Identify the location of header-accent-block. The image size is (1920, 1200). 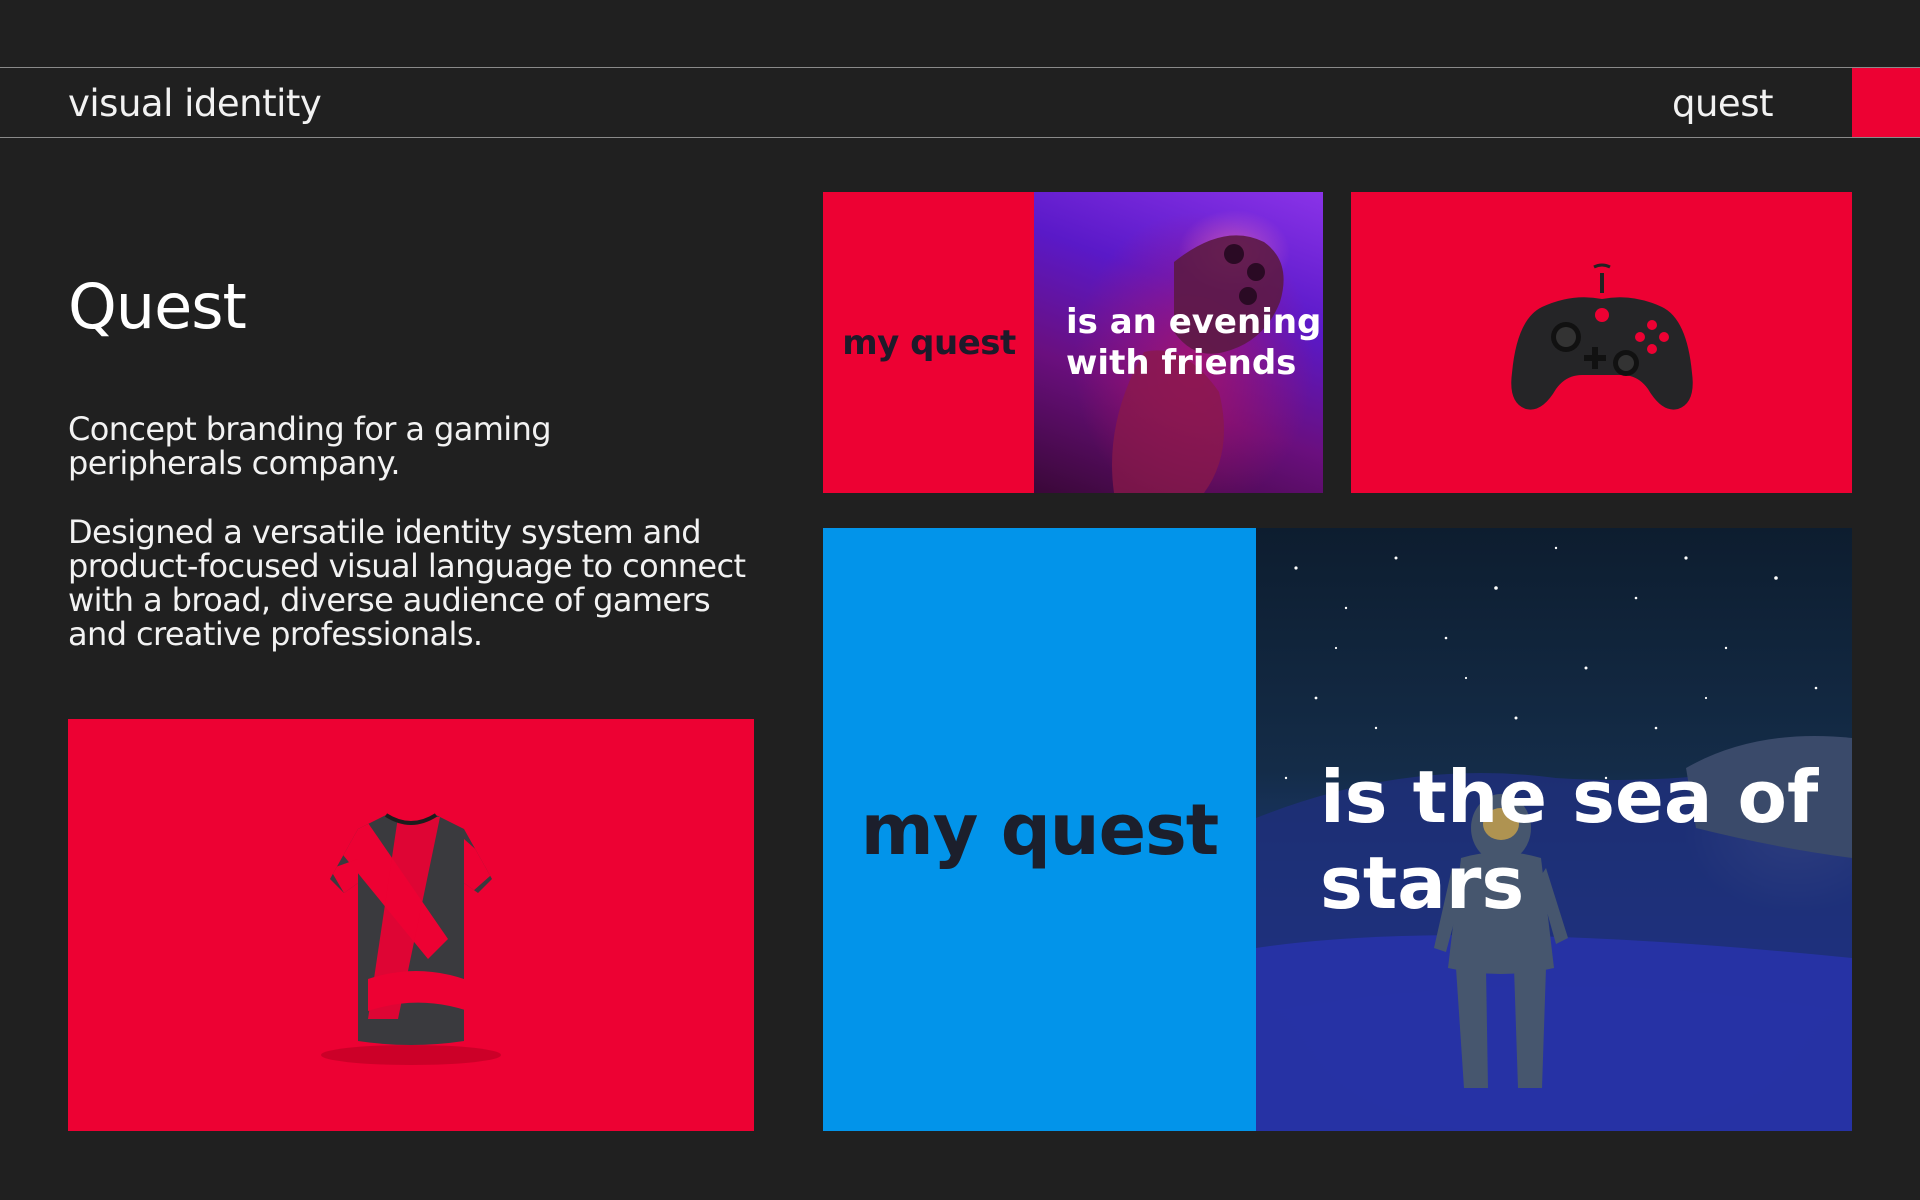
(1886, 102).